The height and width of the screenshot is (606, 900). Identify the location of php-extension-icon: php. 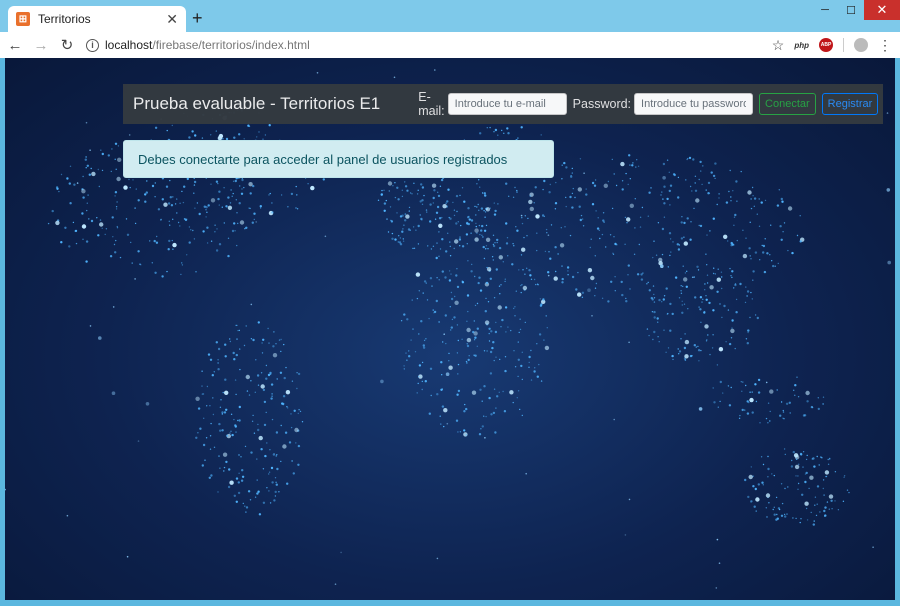
(801, 45).